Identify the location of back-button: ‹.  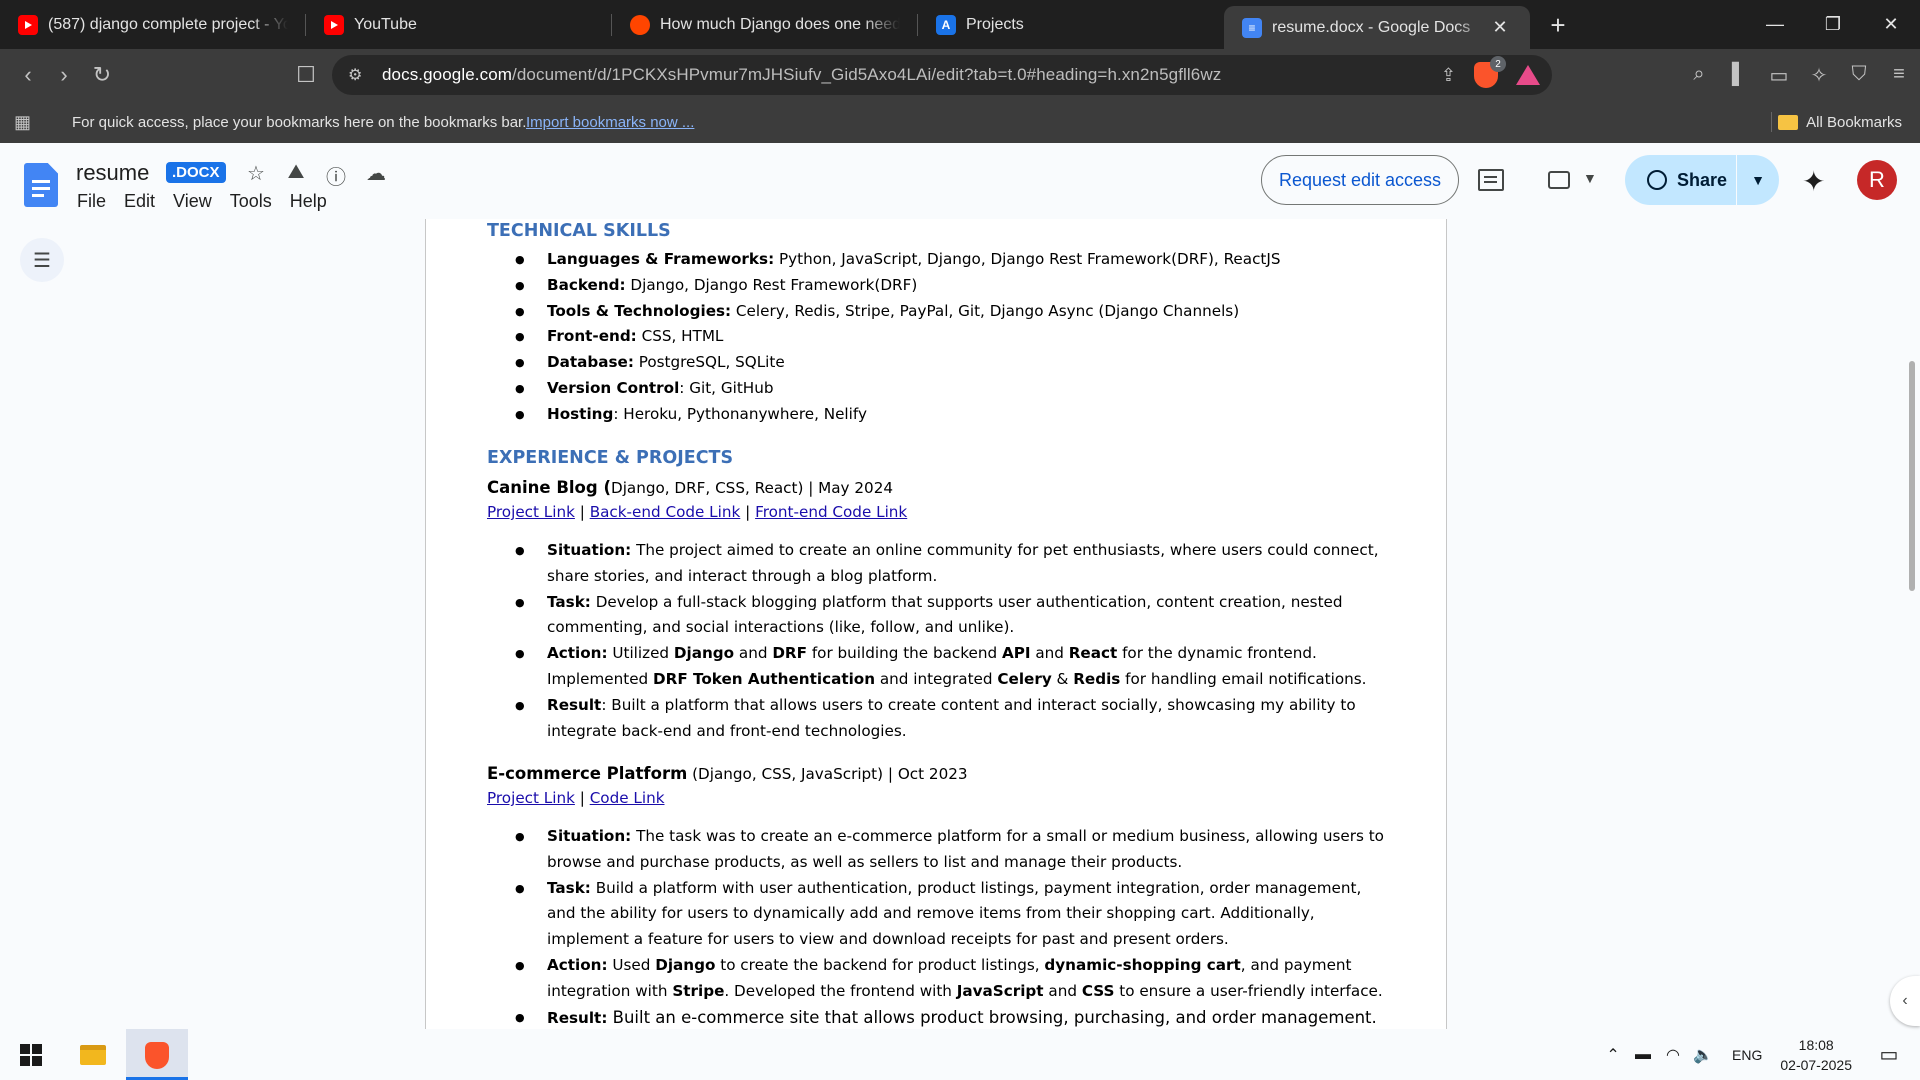
(28, 75).